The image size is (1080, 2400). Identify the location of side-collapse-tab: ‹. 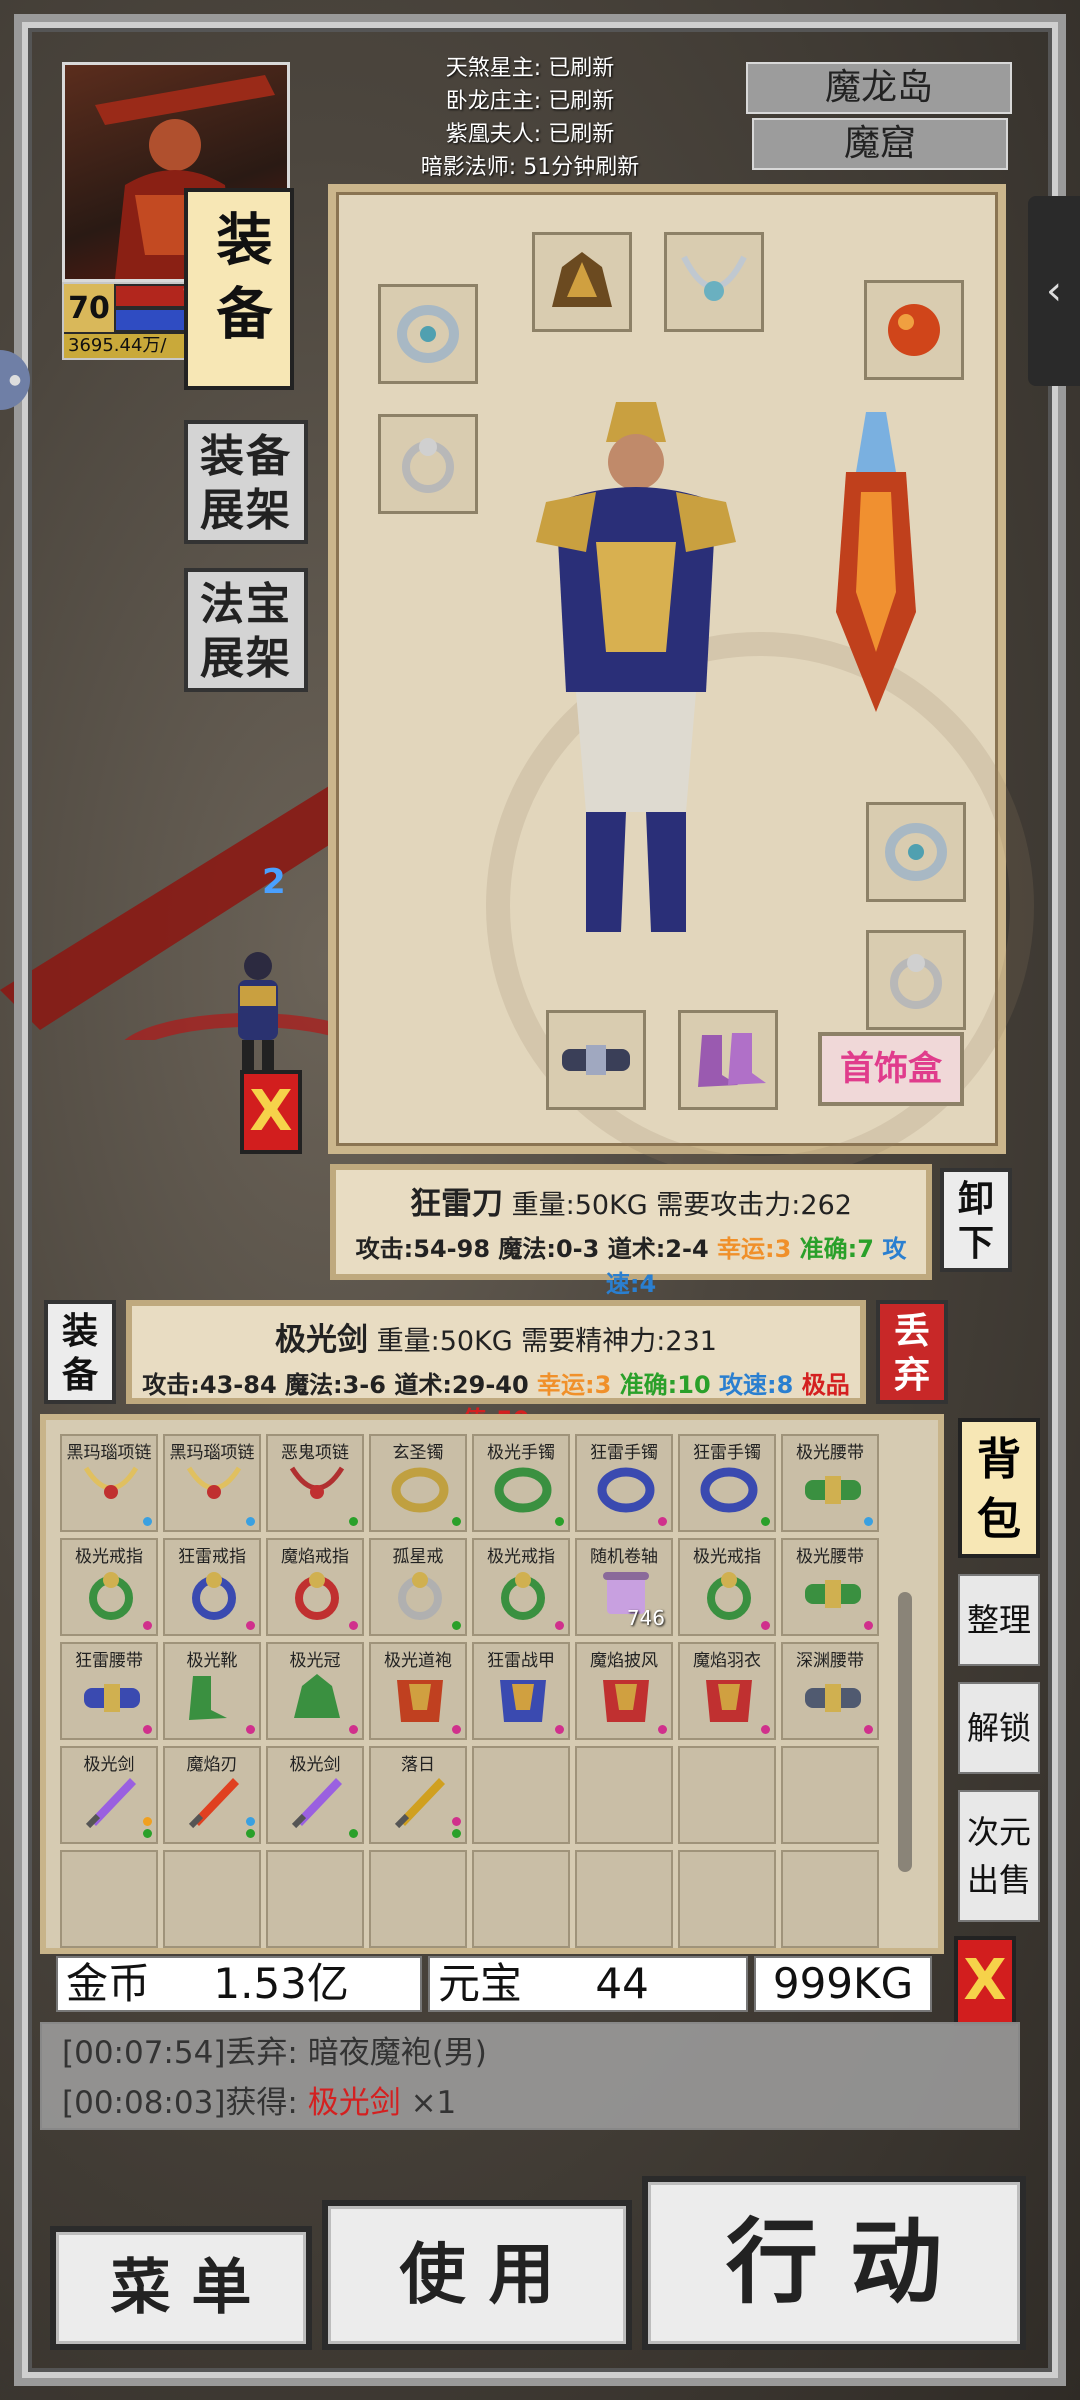
(1054, 291).